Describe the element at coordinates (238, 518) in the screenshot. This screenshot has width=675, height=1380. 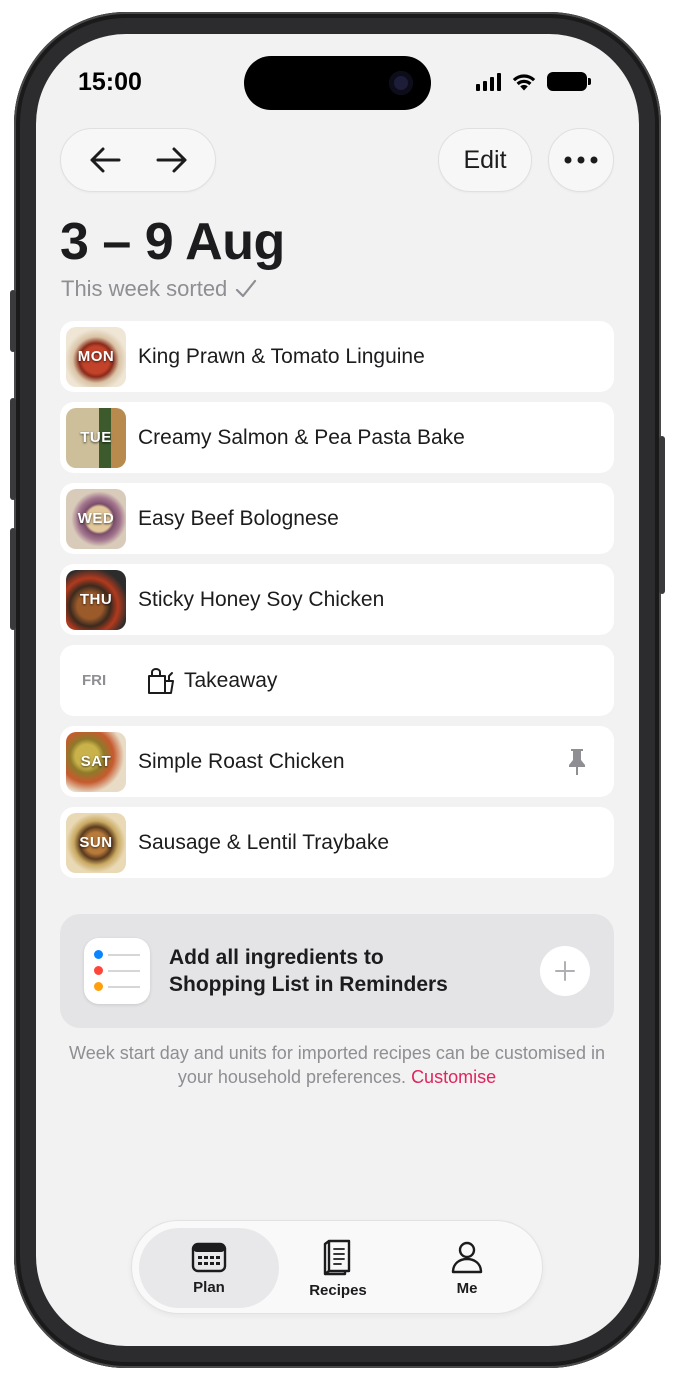
I see `meal-name: Easy Beef Bolognese` at that location.